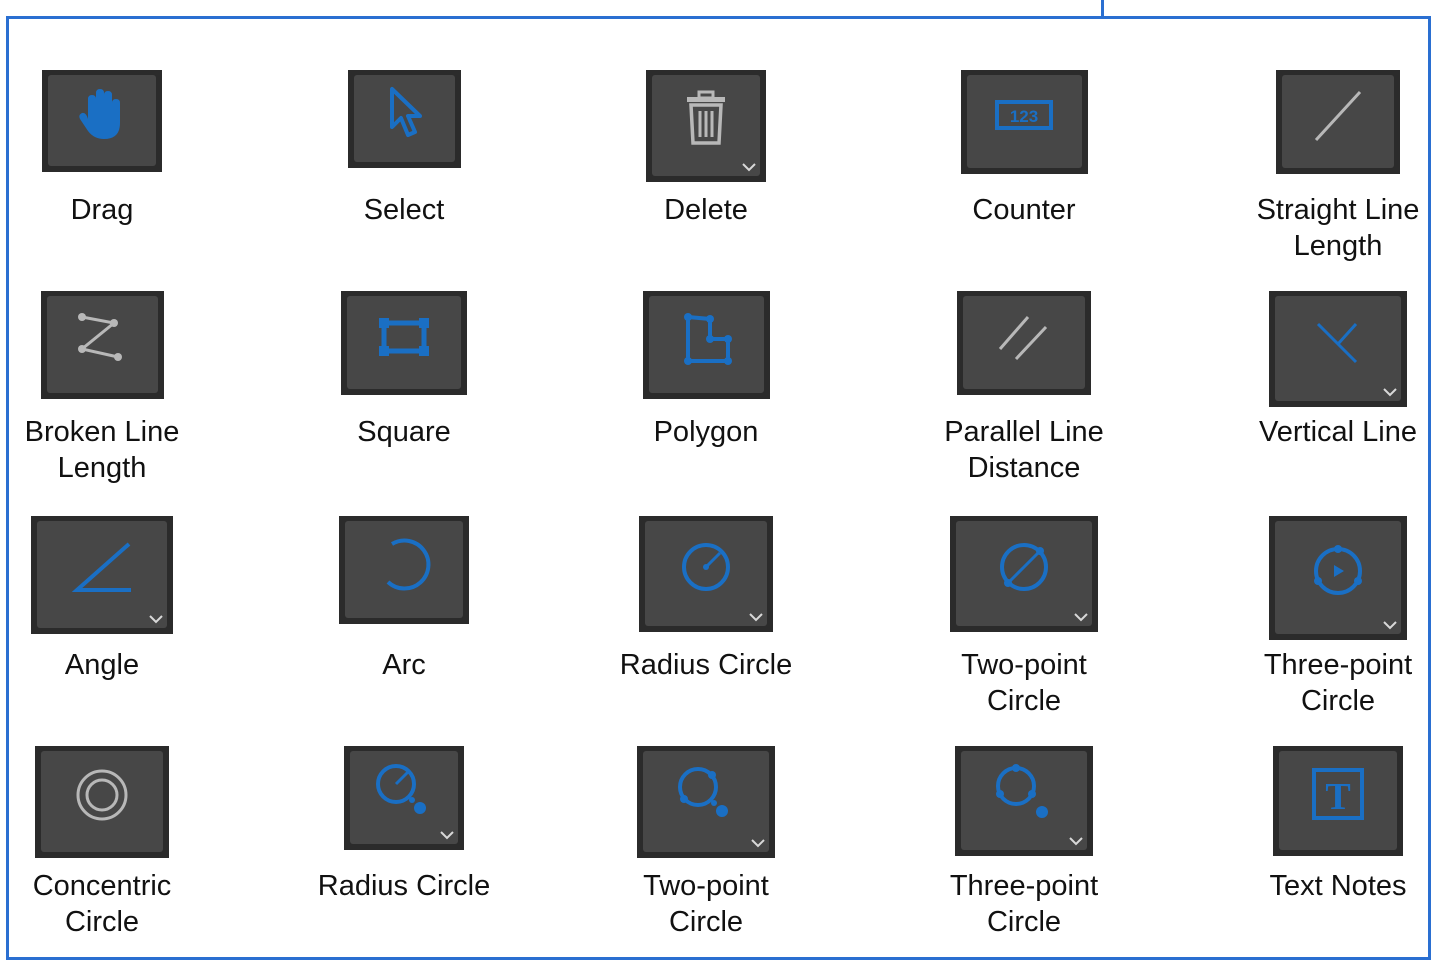  Describe the element at coordinates (406, 112) in the screenshot. I see `cursor-arrow-icon` at that location.